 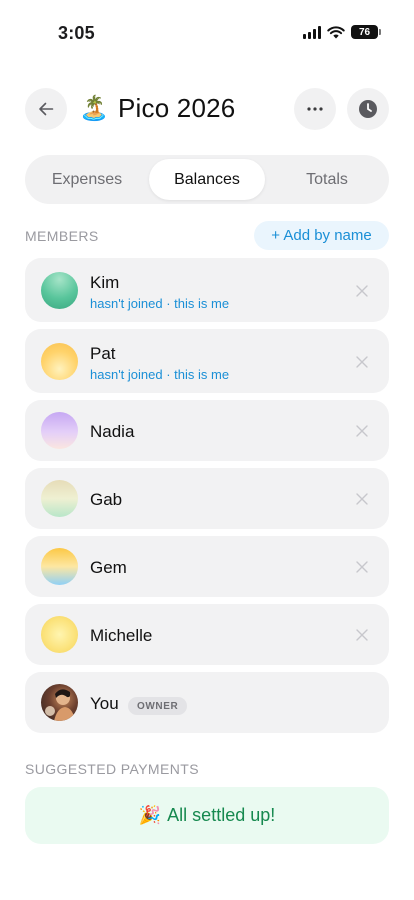 What do you see at coordinates (104, 703) in the screenshot?
I see `member-name: You` at bounding box center [104, 703].